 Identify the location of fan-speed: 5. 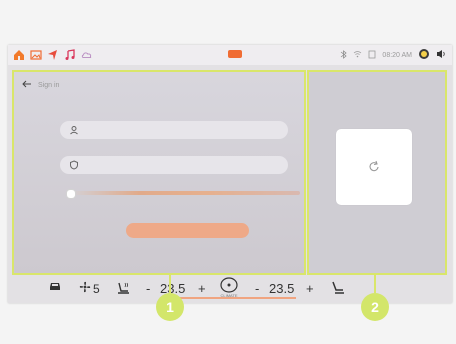
(89, 288).